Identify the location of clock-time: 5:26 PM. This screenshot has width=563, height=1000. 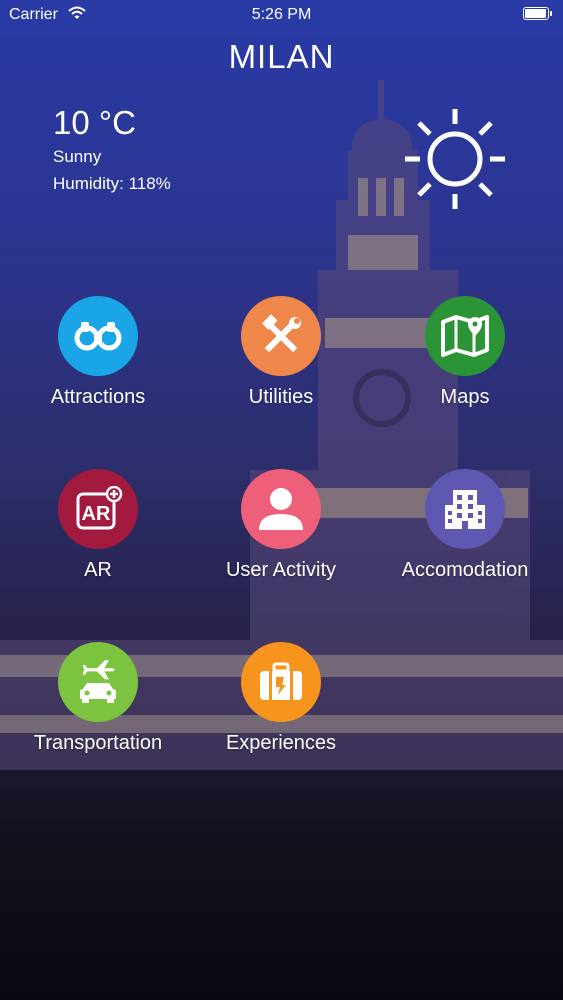
(281, 14).